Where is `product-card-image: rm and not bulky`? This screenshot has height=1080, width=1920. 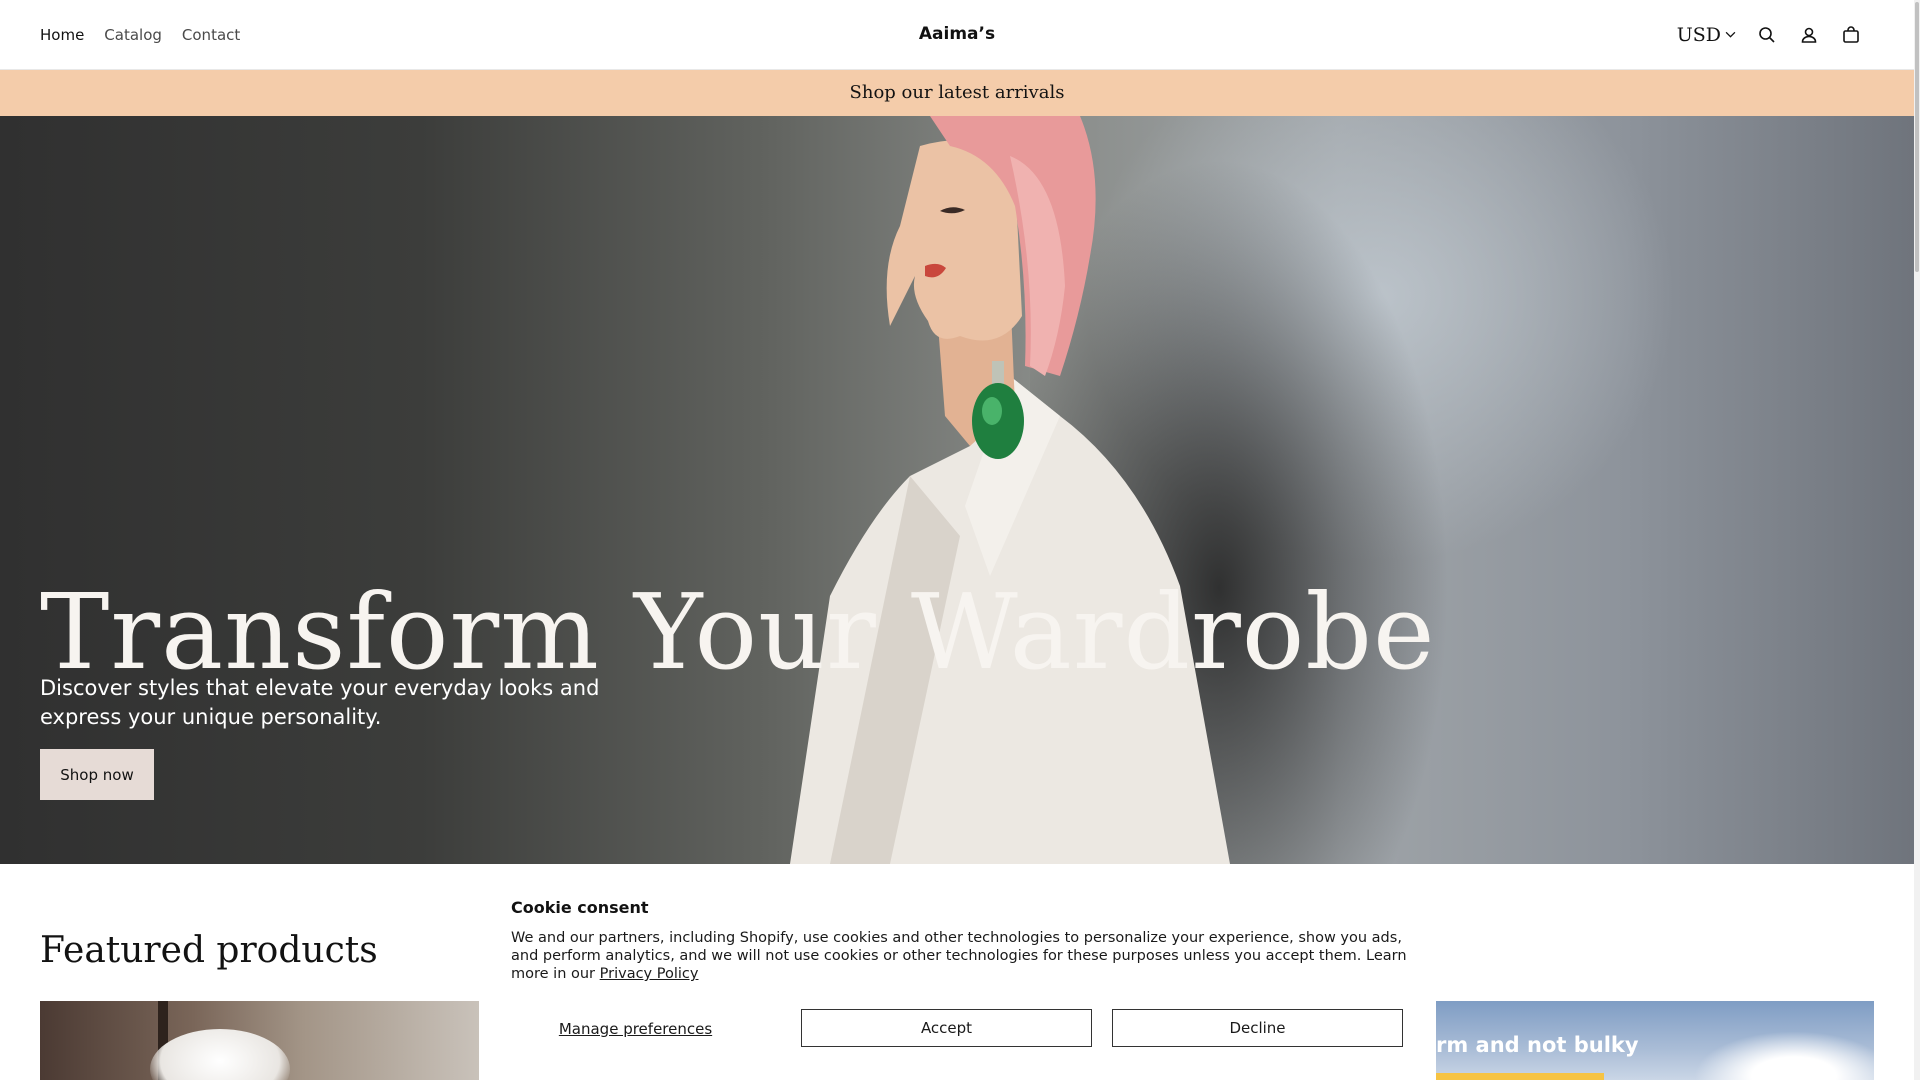
product-card-image: rm and not bulky is located at coordinates (1655, 1040).